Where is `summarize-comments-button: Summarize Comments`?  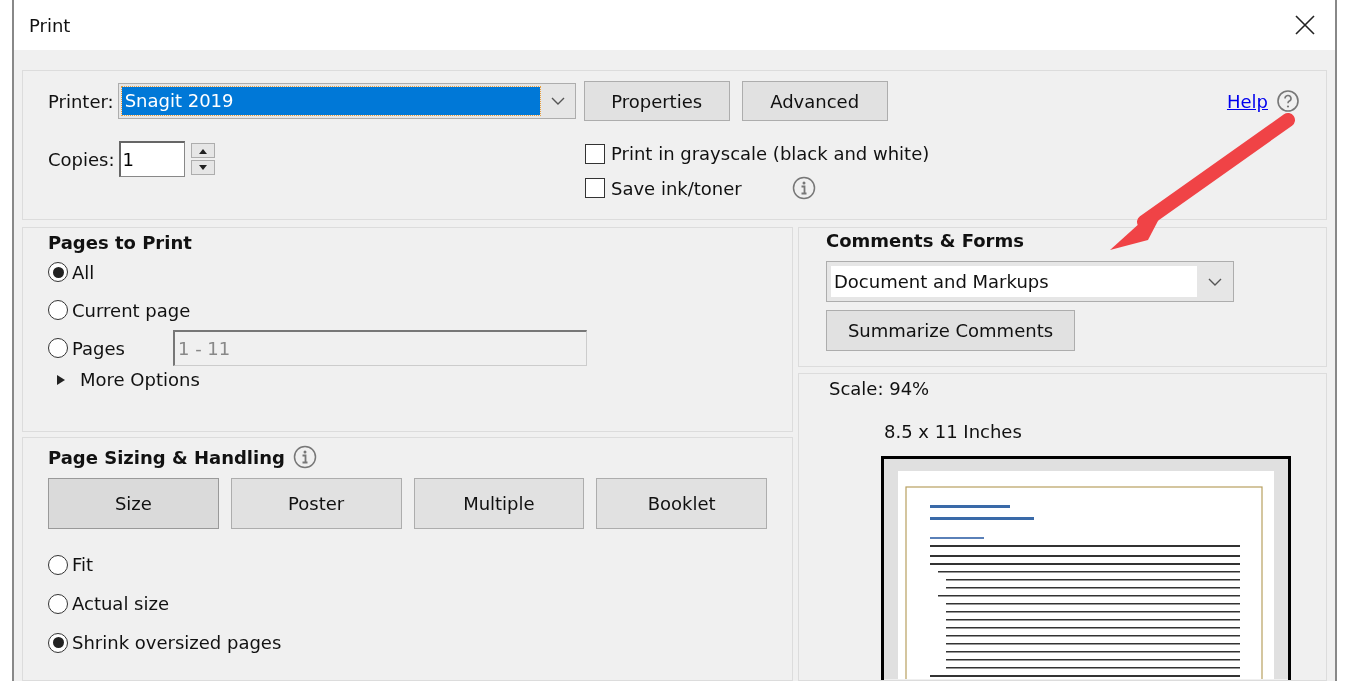
summarize-comments-button: Summarize Comments is located at coordinates (950, 330).